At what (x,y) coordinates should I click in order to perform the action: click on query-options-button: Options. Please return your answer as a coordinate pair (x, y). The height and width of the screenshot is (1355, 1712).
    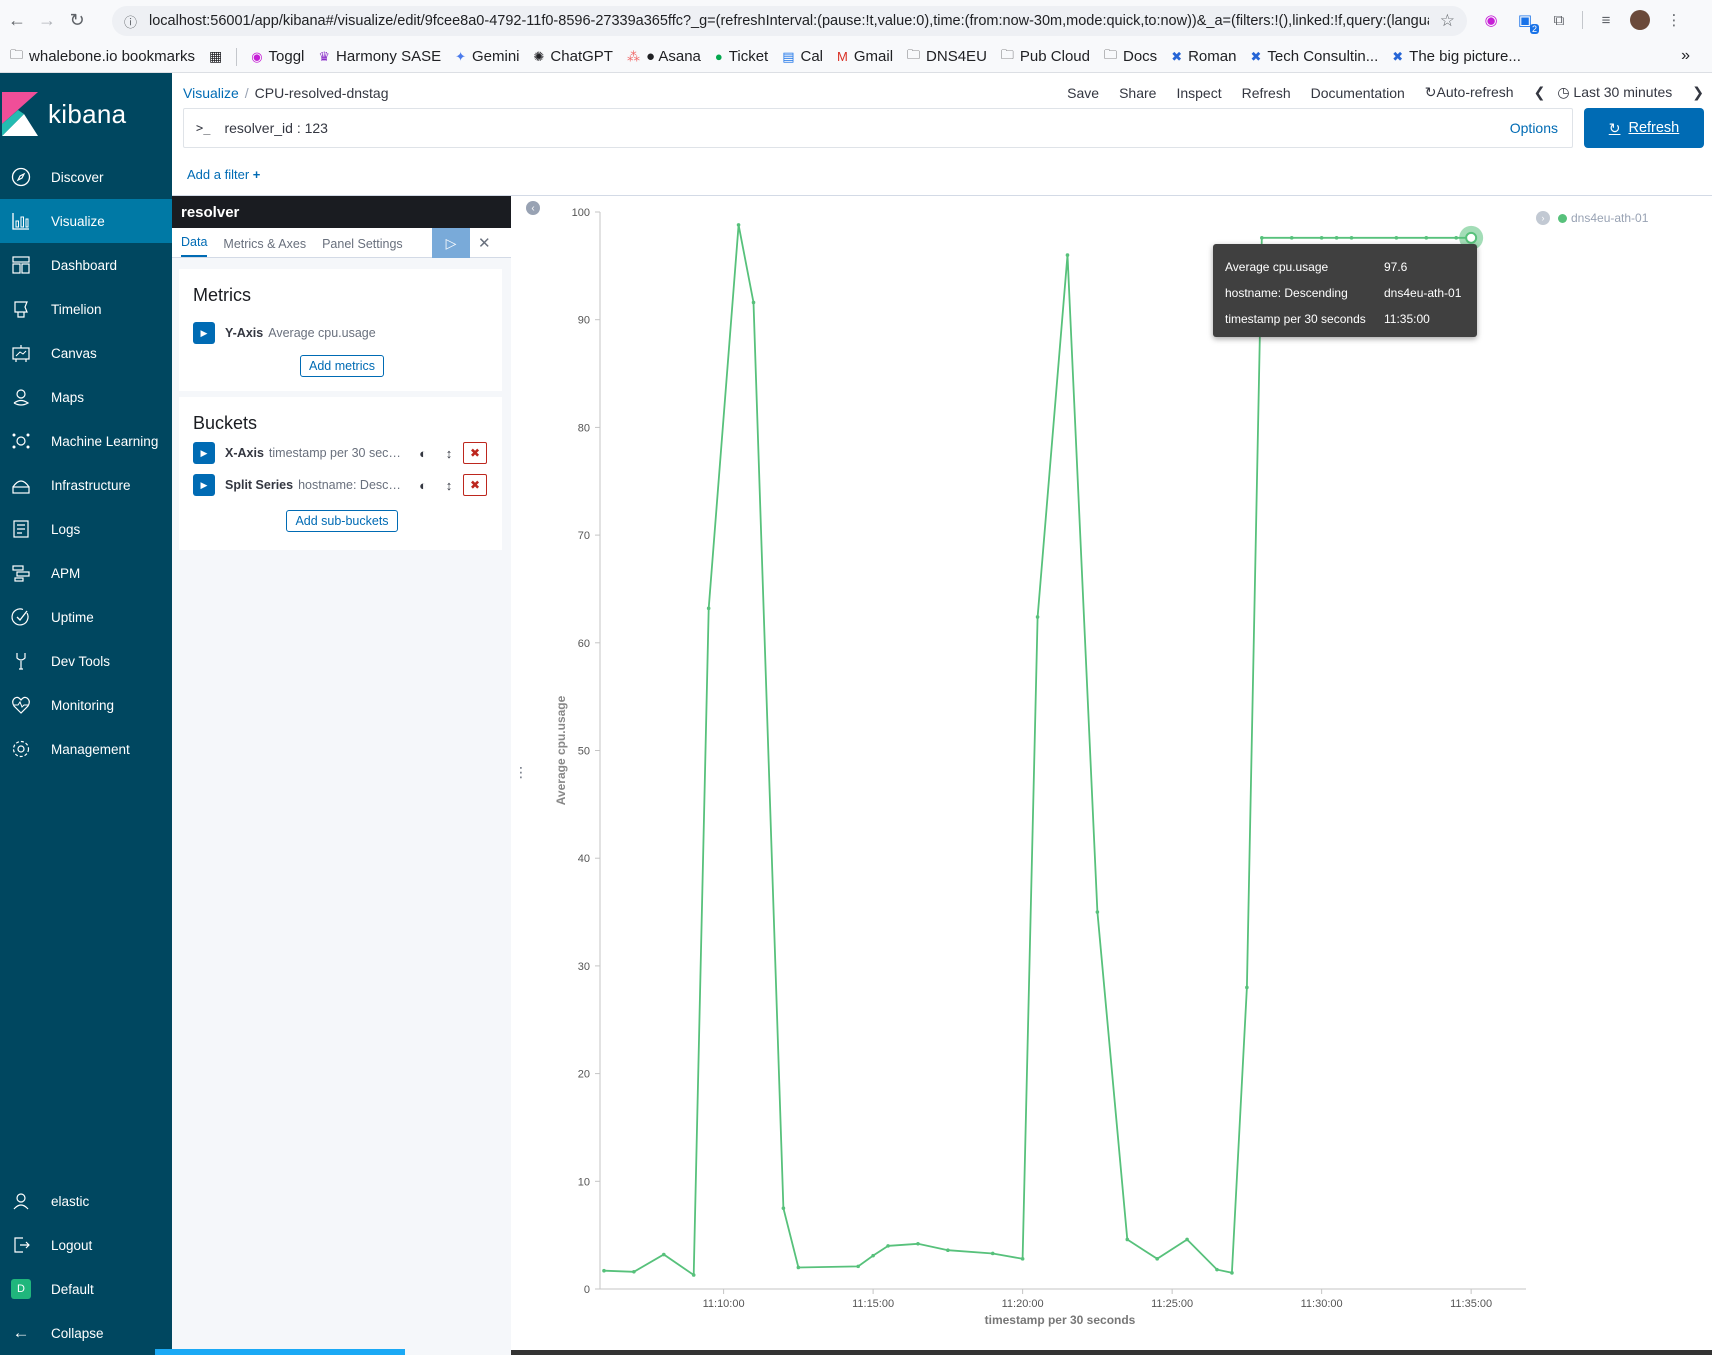
    Looking at the image, I should click on (1534, 128).